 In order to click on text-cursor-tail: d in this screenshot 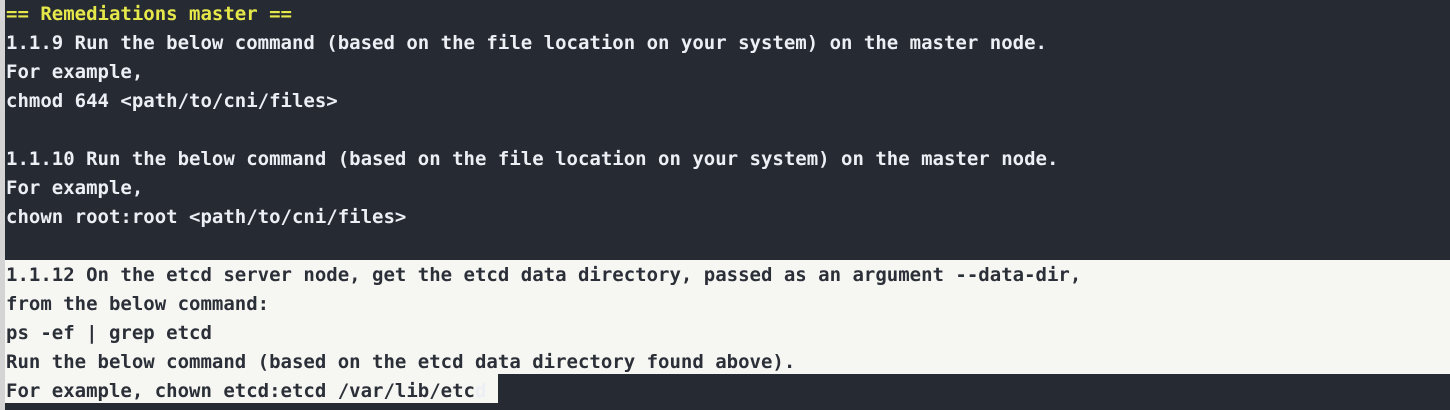, I will do `click(481, 391)`.